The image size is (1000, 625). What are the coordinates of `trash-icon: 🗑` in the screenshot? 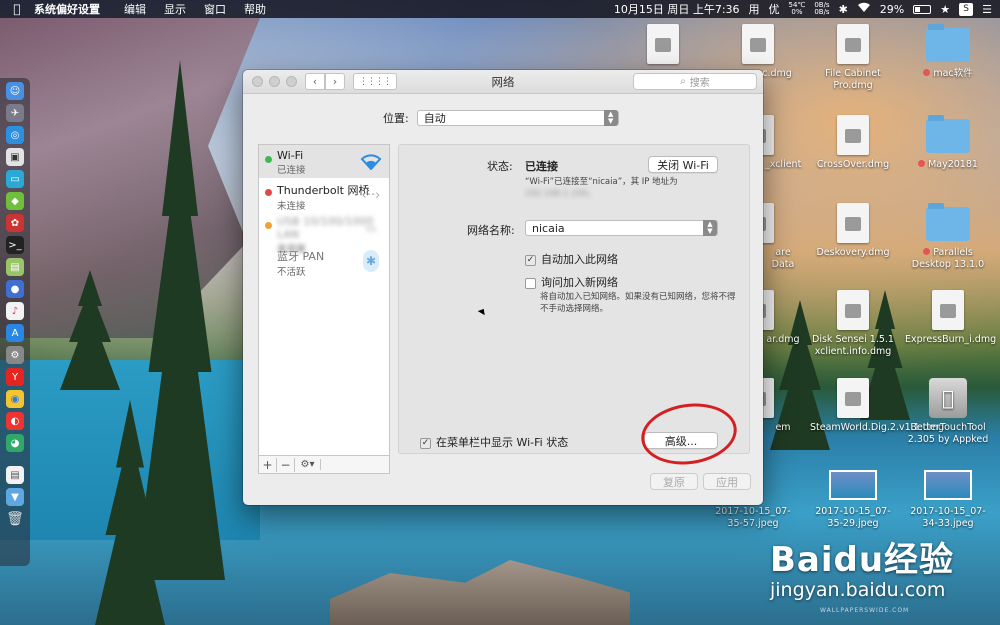 It's located at (15, 519).